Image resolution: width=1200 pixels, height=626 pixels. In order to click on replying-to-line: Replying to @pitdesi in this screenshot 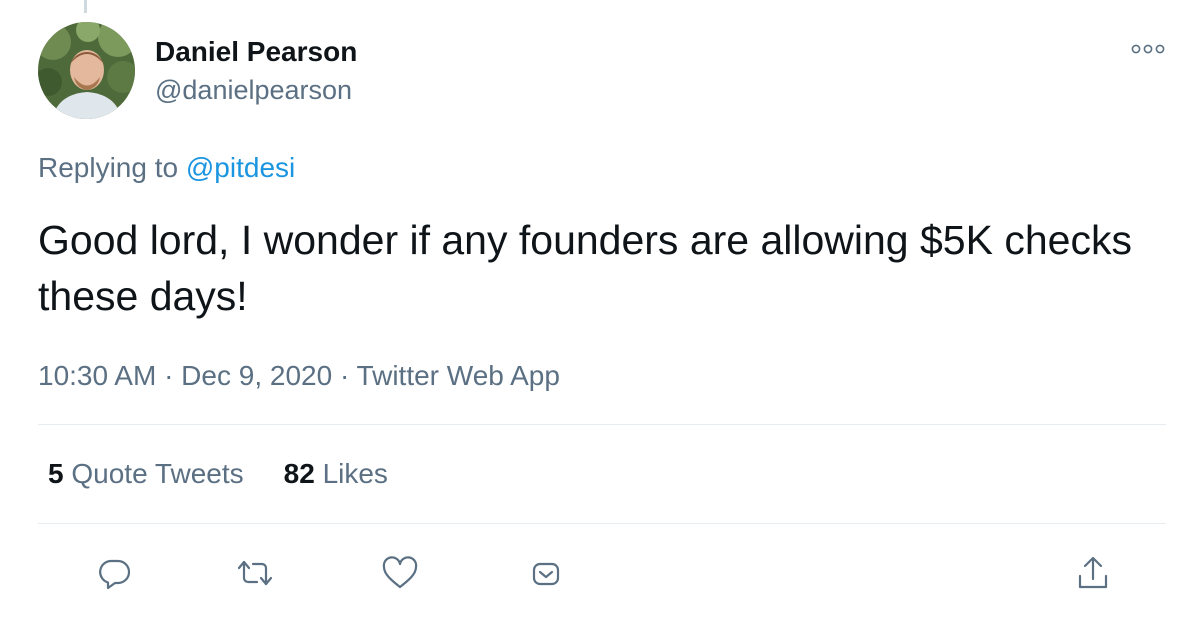, I will do `click(166, 168)`.